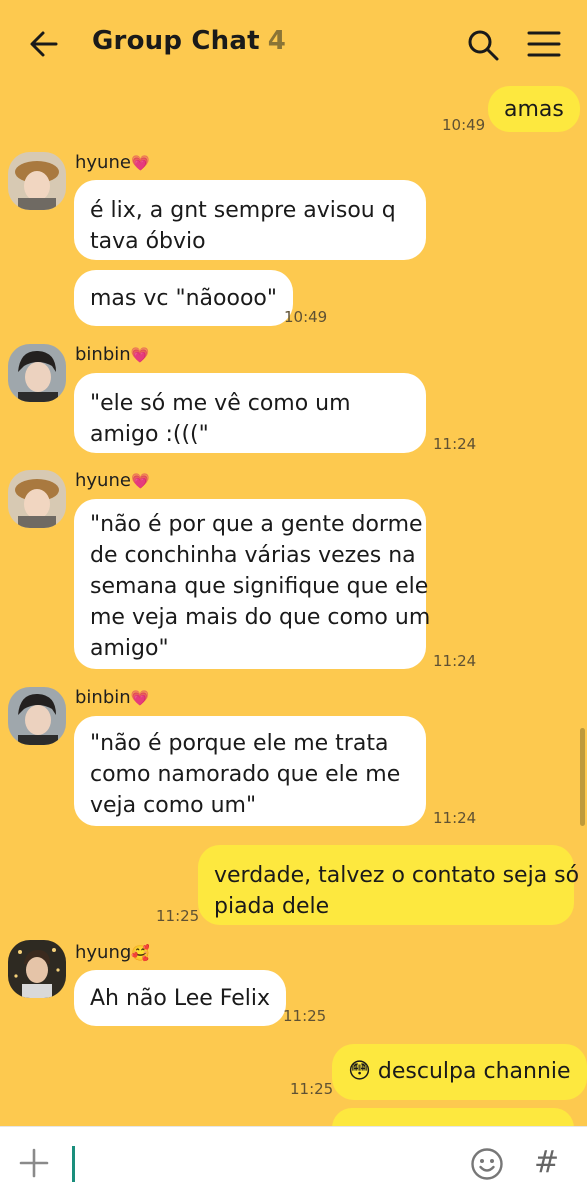  What do you see at coordinates (250, 220) in the screenshot?
I see `incoming-message-bubble: é lix, a gnt sempre avisou q tava óbvio` at bounding box center [250, 220].